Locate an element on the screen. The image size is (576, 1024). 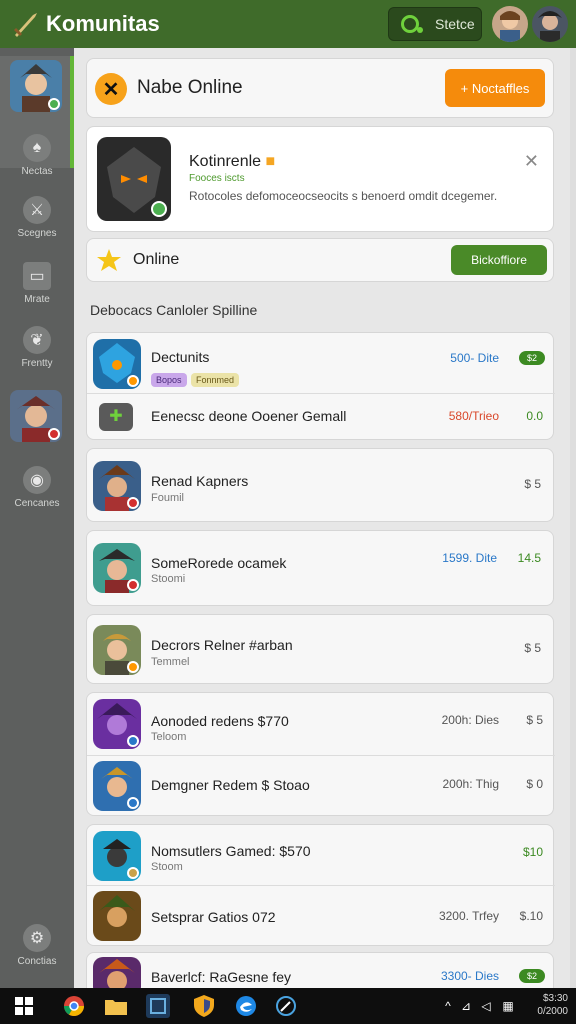
list-item-title: Aonoded redens $770 is located at coordinates (220, 721).